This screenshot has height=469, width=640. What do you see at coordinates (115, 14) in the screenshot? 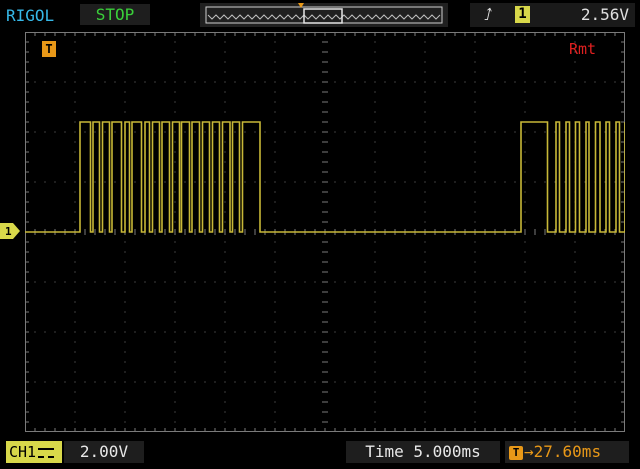
I see `run-stop-status: STOP` at bounding box center [115, 14].